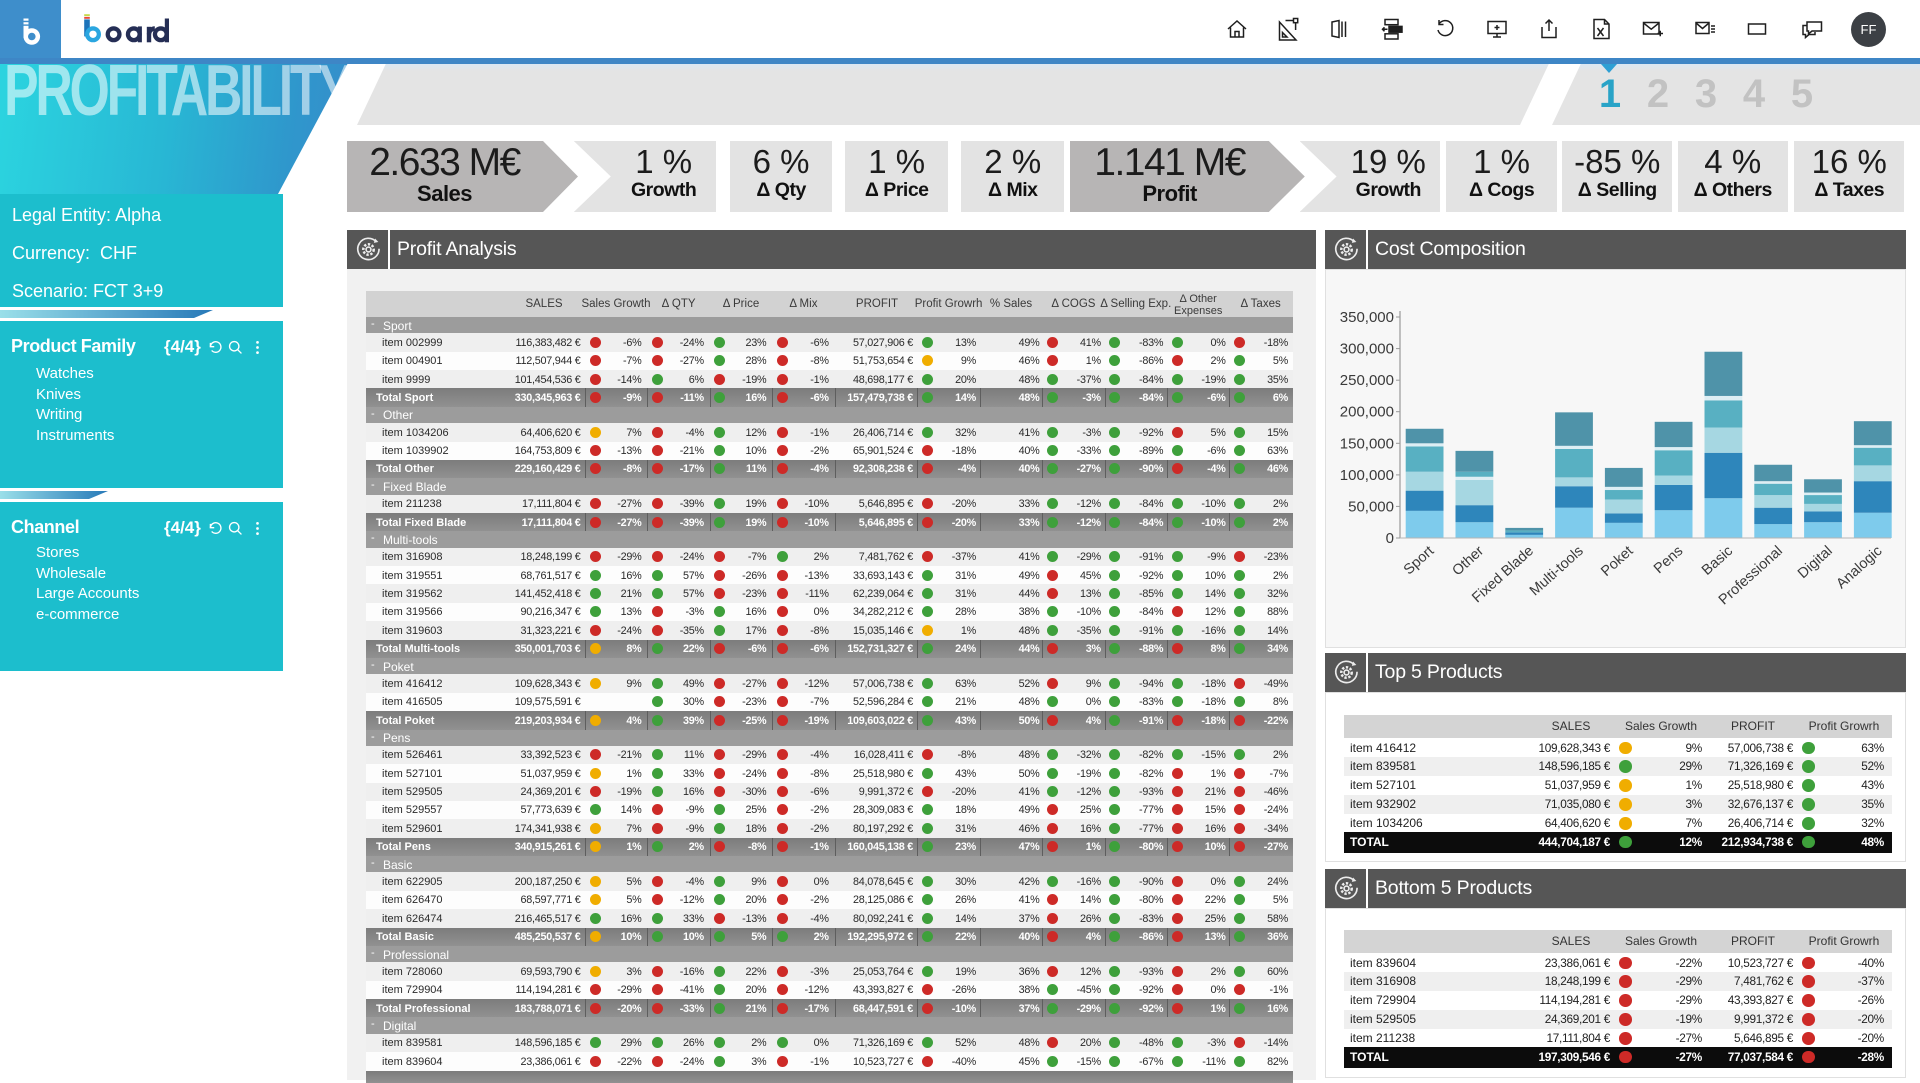 The height and width of the screenshot is (1083, 1920). What do you see at coordinates (1367, 412) in the screenshot?
I see `svg-text: 200,000` at bounding box center [1367, 412].